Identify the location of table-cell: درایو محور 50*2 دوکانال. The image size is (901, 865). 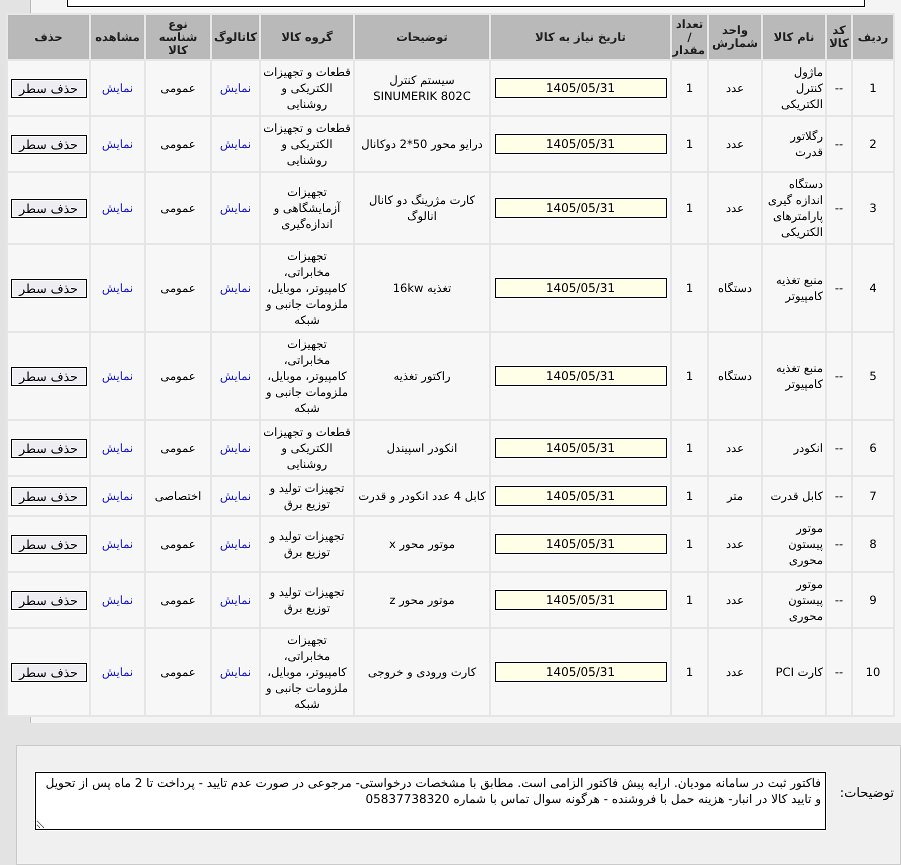
(422, 144).